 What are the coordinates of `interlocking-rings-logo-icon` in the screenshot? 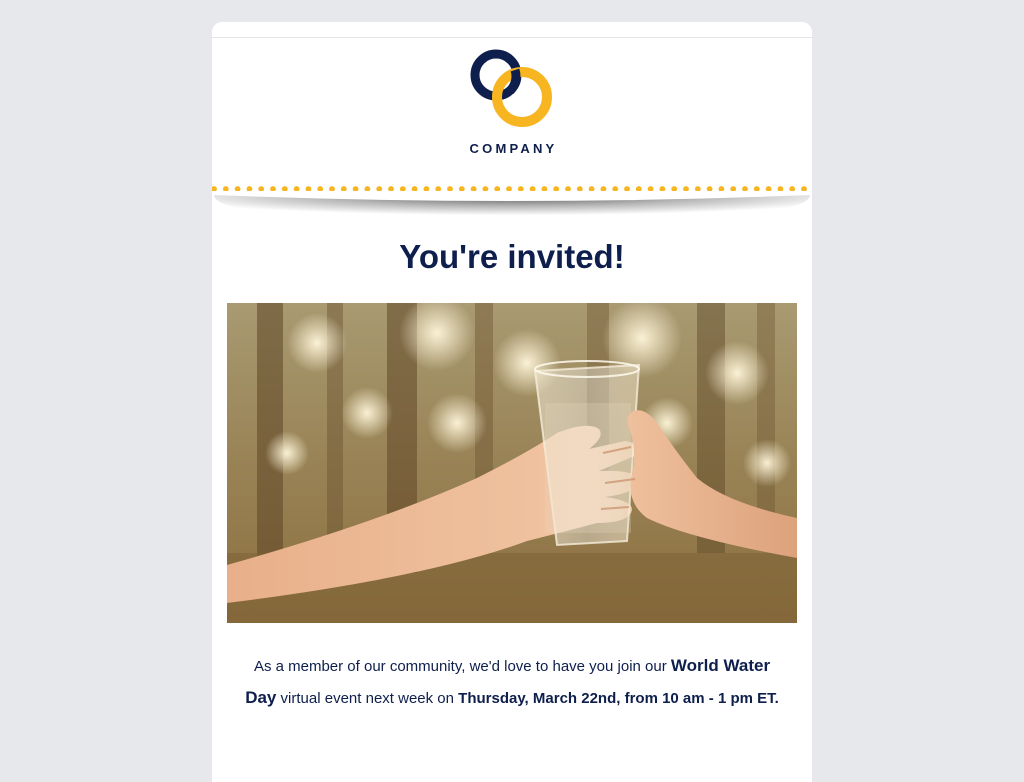 It's located at (511, 88).